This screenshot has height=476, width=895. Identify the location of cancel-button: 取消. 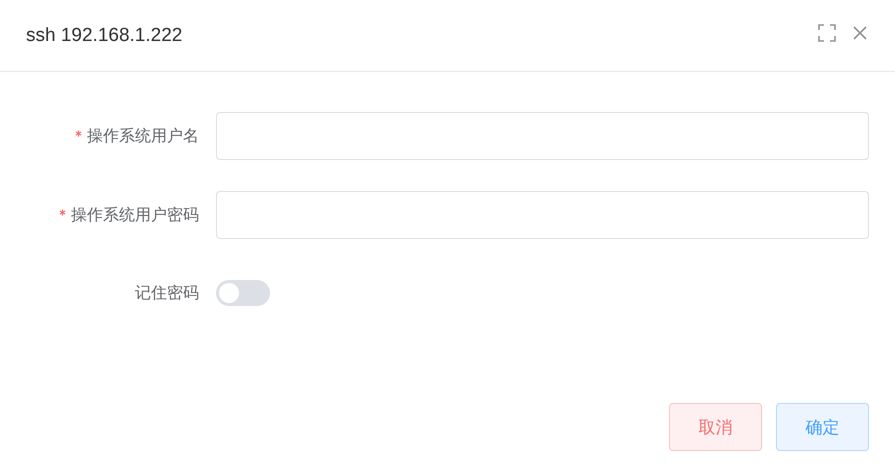
(715, 427).